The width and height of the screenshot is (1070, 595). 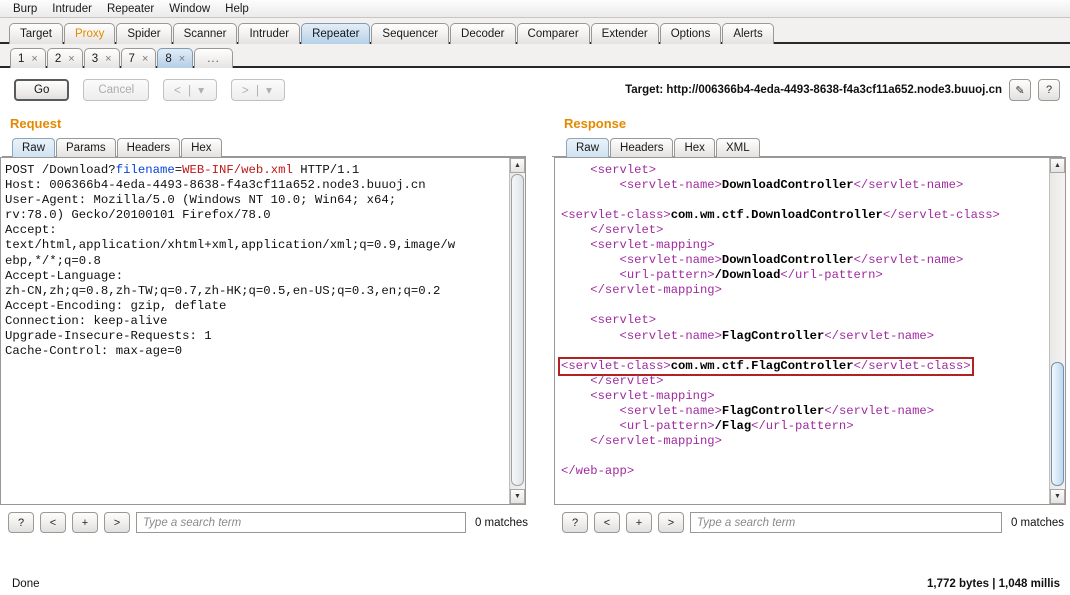 I want to click on request-tab-params: Params, so click(x=86, y=147).